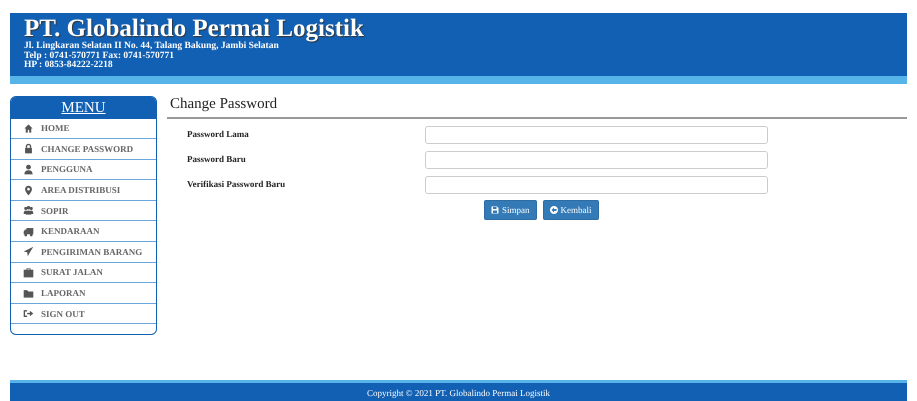 The height and width of the screenshot is (401, 917). I want to click on save-button: Simpan, so click(510, 210).